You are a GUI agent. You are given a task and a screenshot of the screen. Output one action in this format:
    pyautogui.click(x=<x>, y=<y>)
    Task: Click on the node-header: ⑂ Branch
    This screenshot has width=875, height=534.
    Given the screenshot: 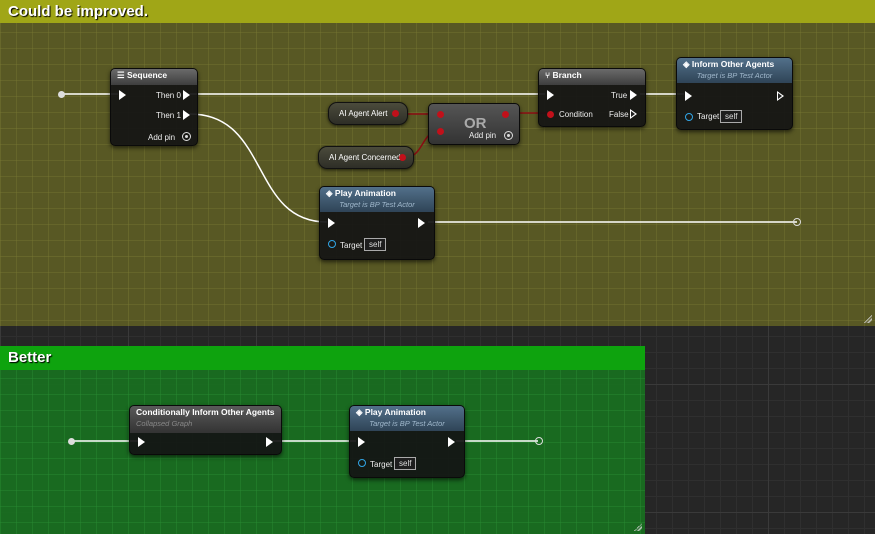 What is the action you would take?
    pyautogui.click(x=592, y=77)
    